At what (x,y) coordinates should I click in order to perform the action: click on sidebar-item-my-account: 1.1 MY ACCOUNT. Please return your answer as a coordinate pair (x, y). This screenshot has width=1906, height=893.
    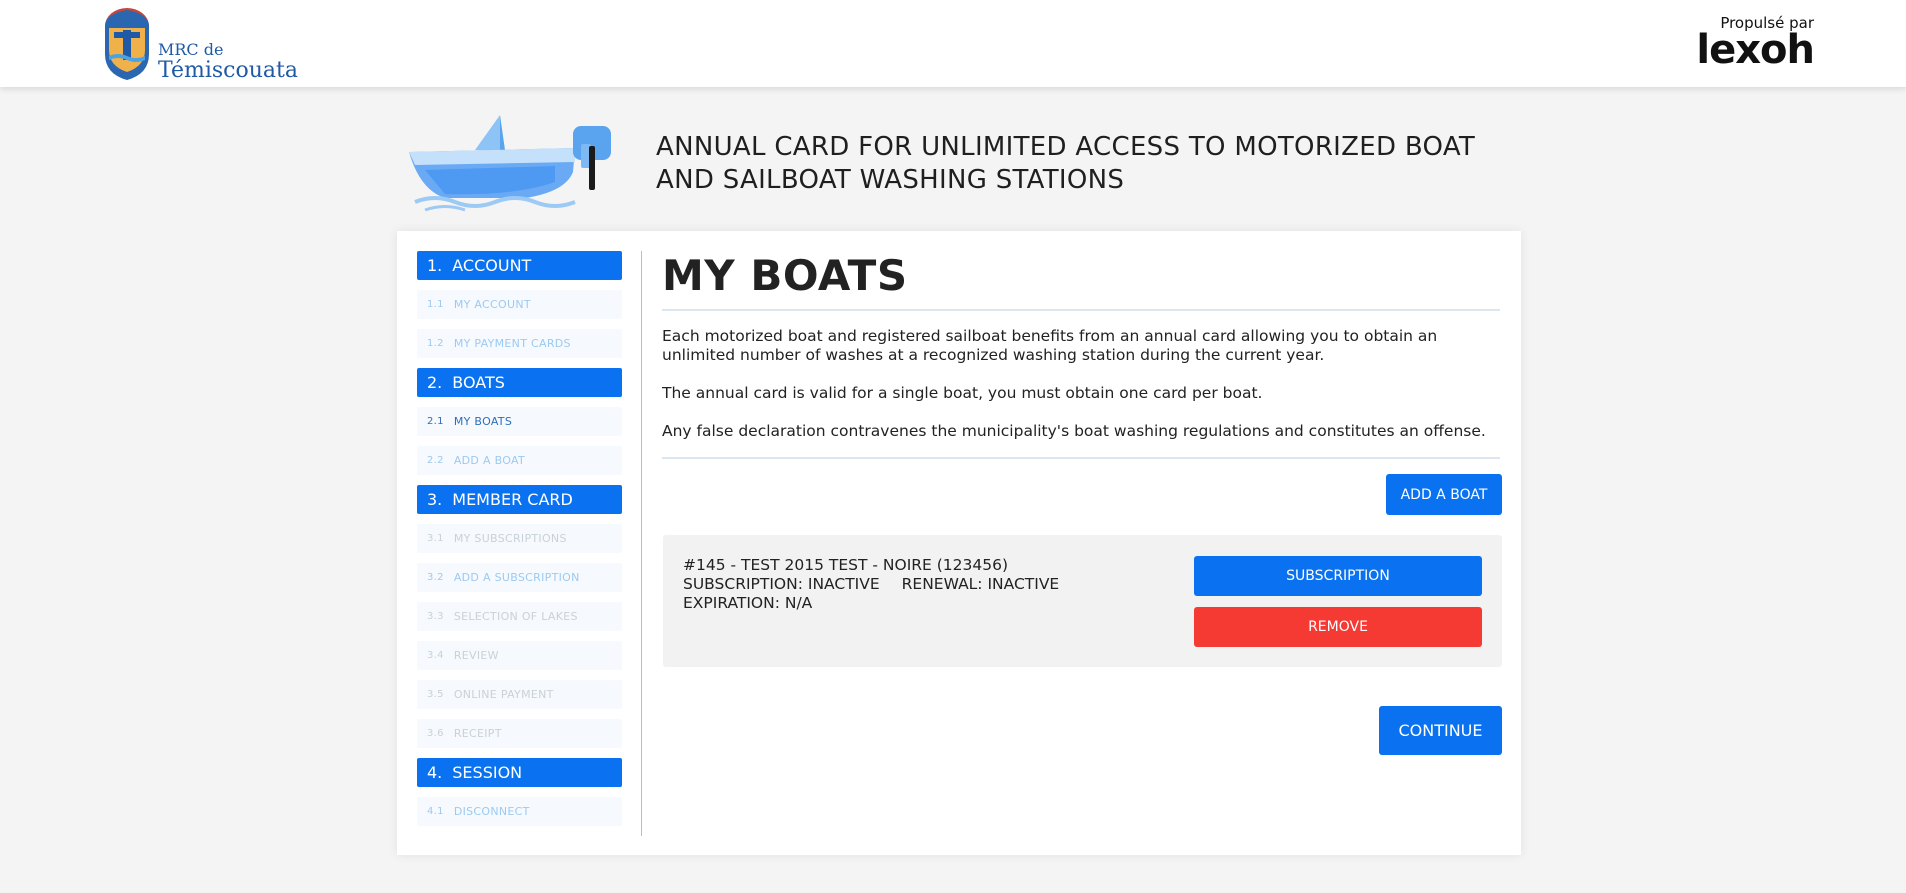
    Looking at the image, I should click on (519, 304).